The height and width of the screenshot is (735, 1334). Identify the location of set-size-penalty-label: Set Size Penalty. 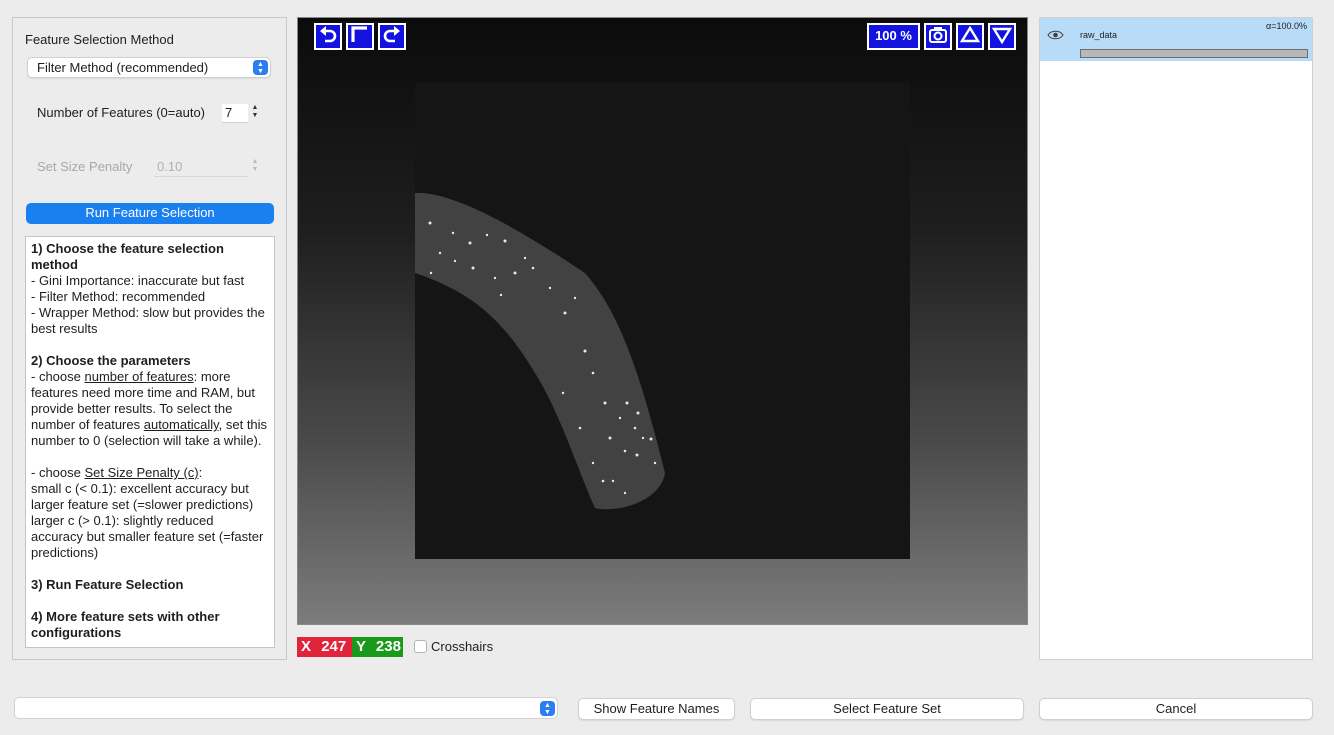
(85, 166).